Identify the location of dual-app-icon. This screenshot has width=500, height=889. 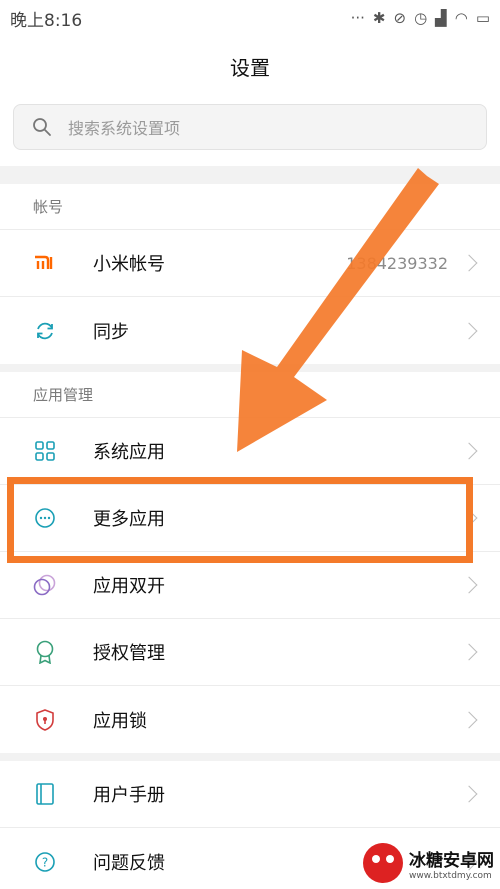
(45, 585).